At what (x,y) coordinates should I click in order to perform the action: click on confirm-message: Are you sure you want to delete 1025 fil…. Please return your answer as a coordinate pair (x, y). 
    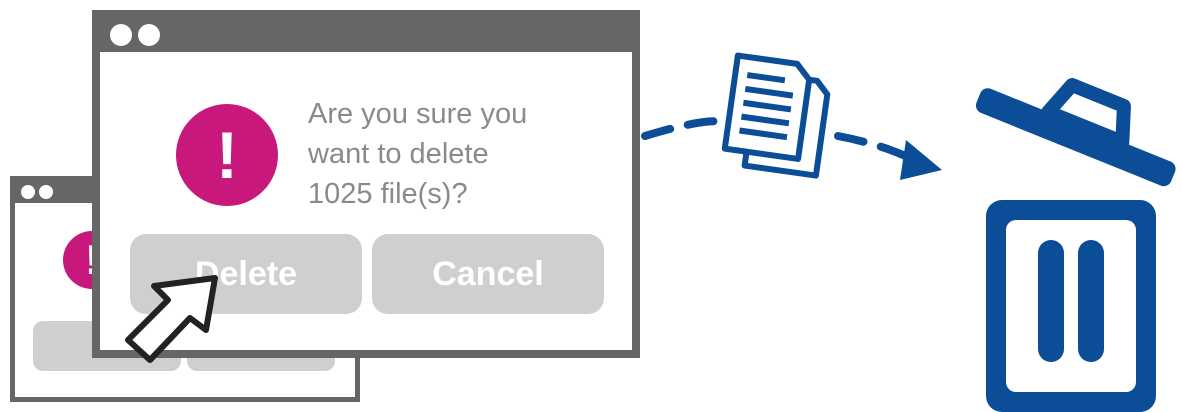
    Looking at the image, I should click on (458, 154).